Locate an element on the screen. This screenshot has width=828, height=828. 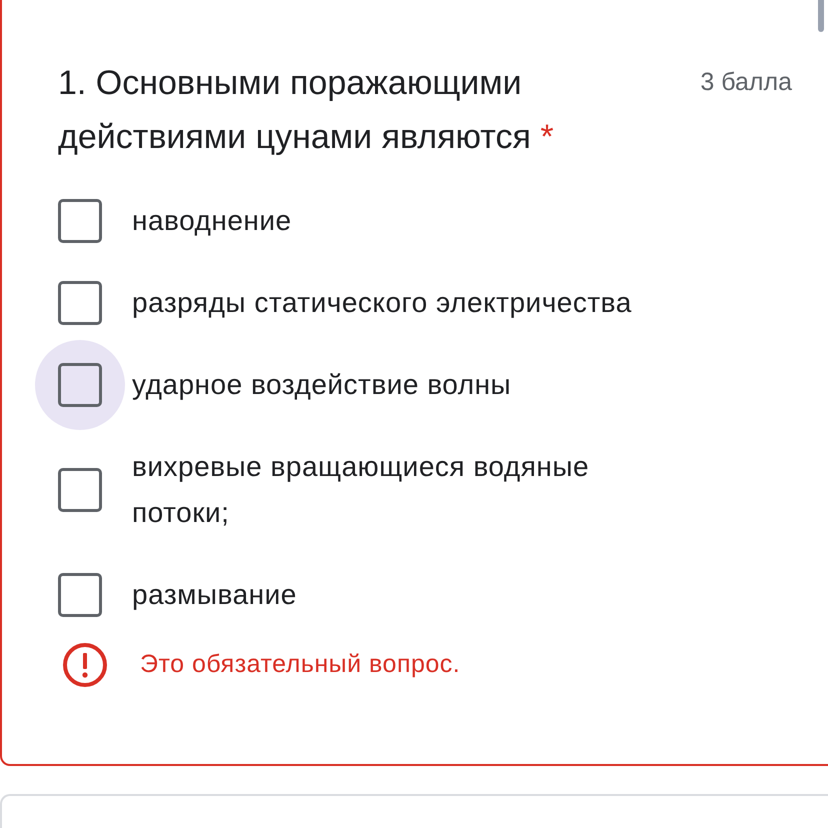
points-label: 3 балла is located at coordinates (746, 82).